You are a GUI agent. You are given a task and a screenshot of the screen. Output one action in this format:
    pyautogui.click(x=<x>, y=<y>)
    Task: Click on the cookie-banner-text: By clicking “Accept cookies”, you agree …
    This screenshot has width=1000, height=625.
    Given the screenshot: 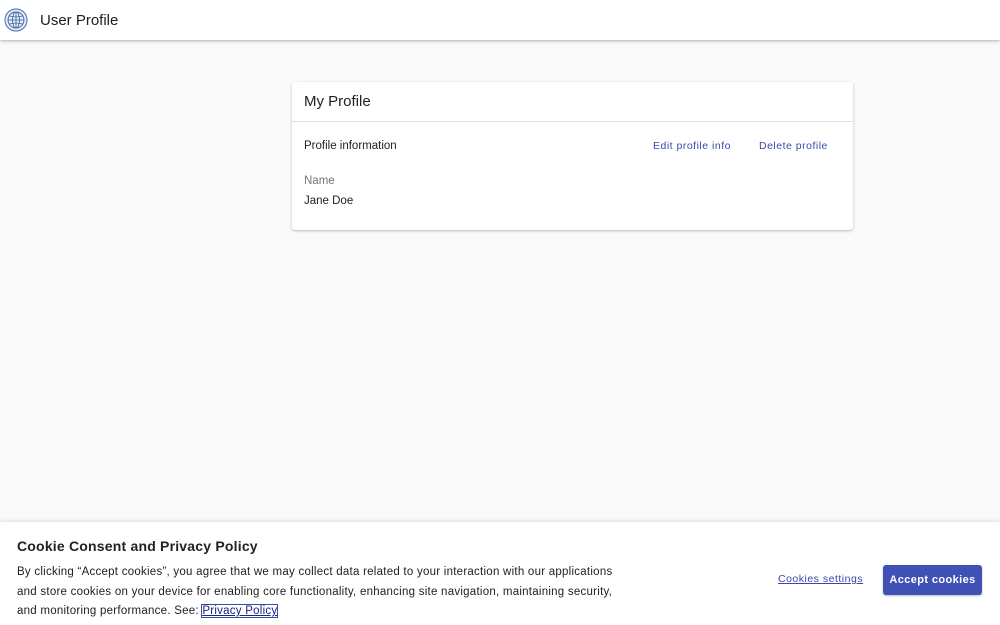 What is the action you would take?
    pyautogui.click(x=317, y=592)
    